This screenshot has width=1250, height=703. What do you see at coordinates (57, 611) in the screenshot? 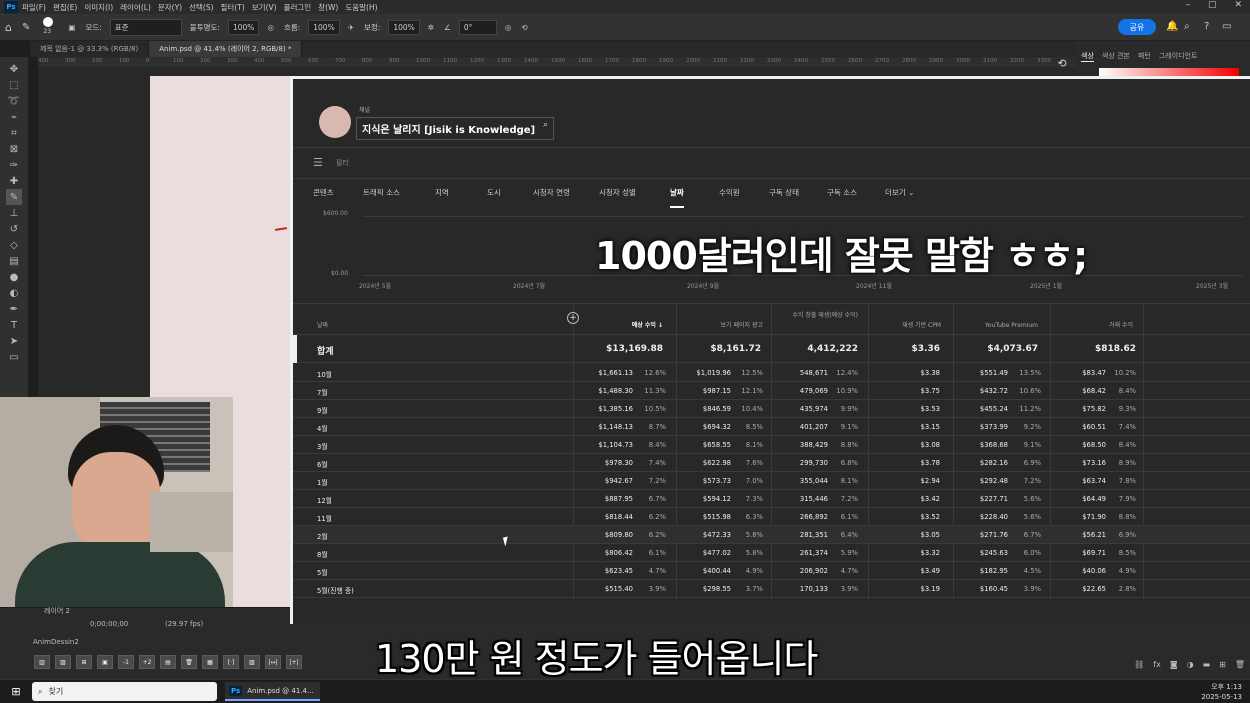
I see `timeline-layer-label: 레이어 2` at bounding box center [57, 611].